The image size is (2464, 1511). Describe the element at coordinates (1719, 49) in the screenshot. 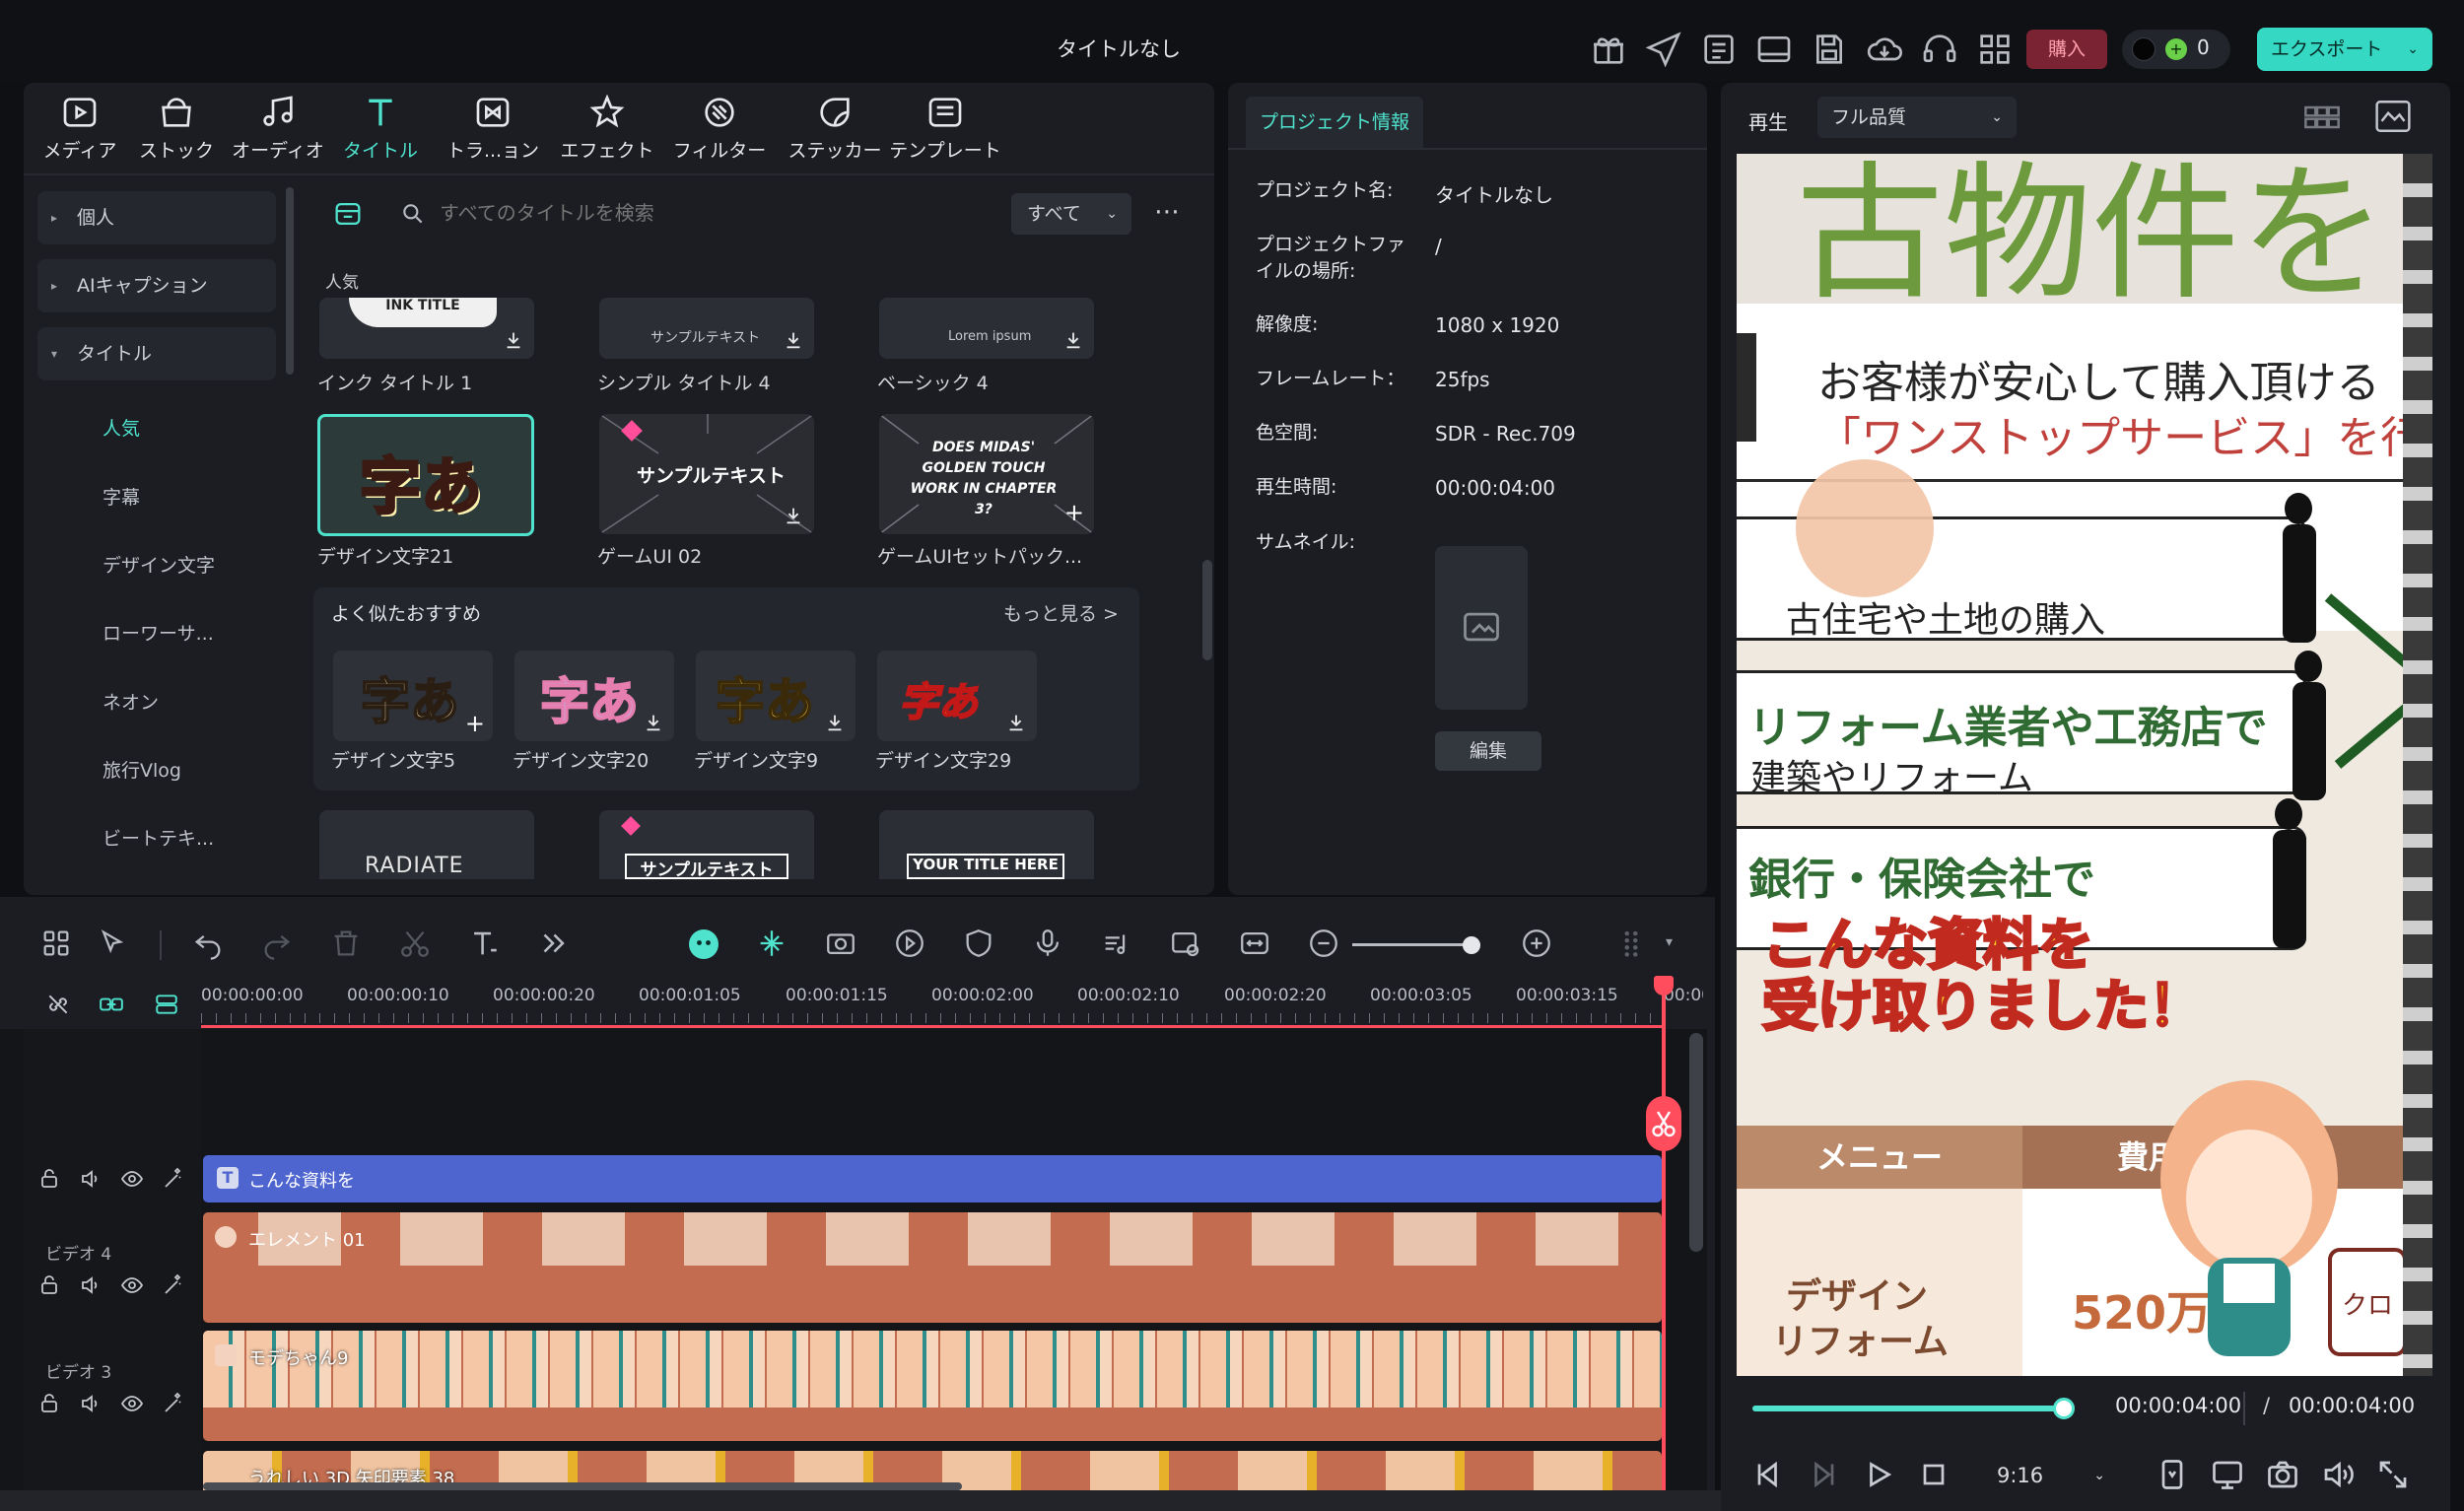

I see `stats-icon` at that location.